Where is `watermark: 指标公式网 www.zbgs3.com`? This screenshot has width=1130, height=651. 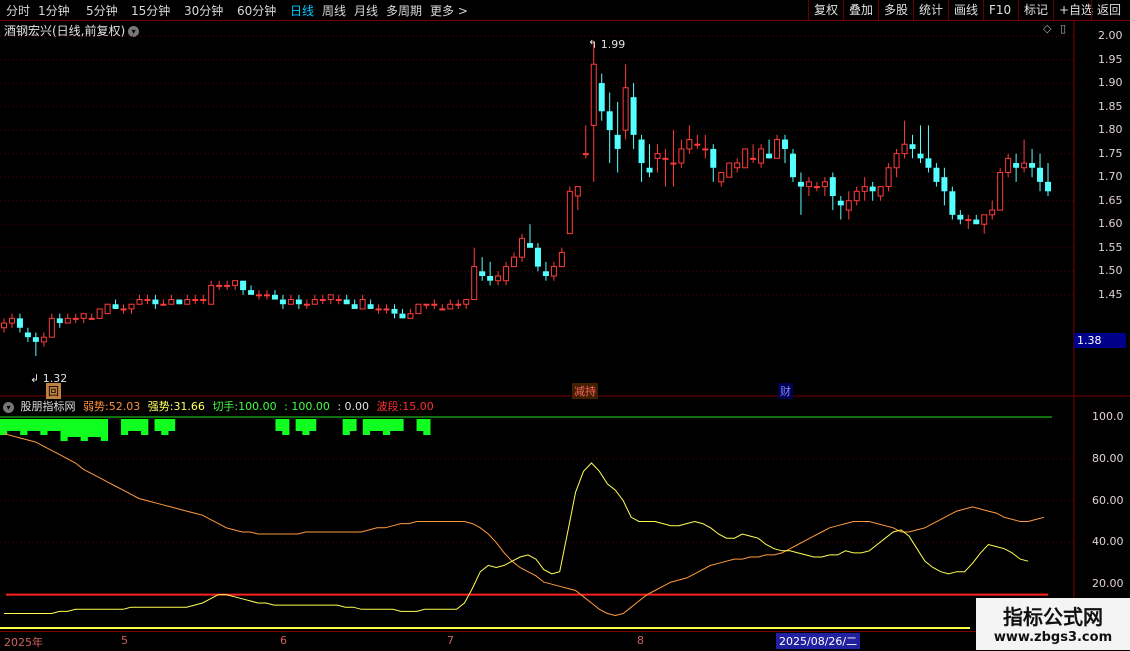
watermark: 指标公式网 www.zbgs3.com is located at coordinates (1053, 624).